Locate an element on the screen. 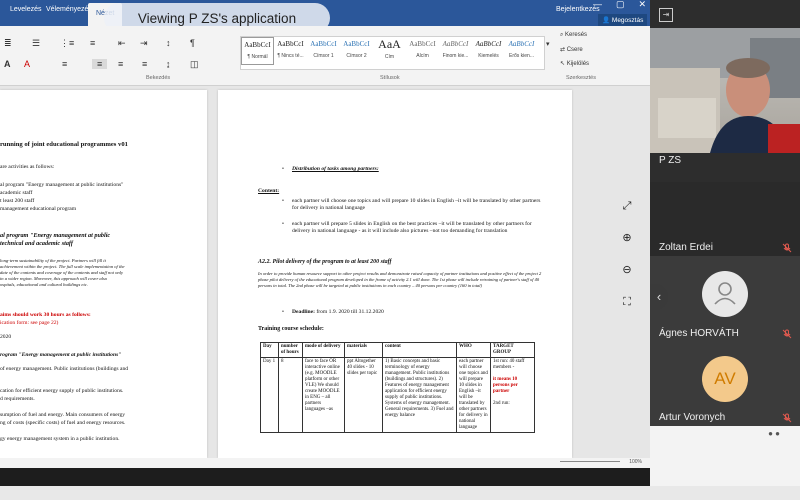 Image resolution: width=800 pixels, height=500 pixels. style-heading-1: AaBbCcI Címsor 1 is located at coordinates (323, 51).